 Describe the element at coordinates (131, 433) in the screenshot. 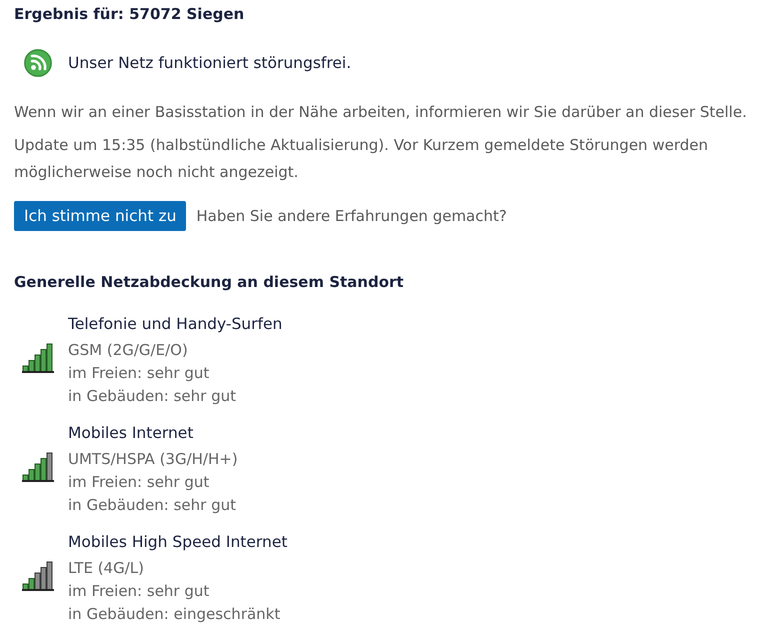

I see `service-name: Mobiles Internet` at that location.